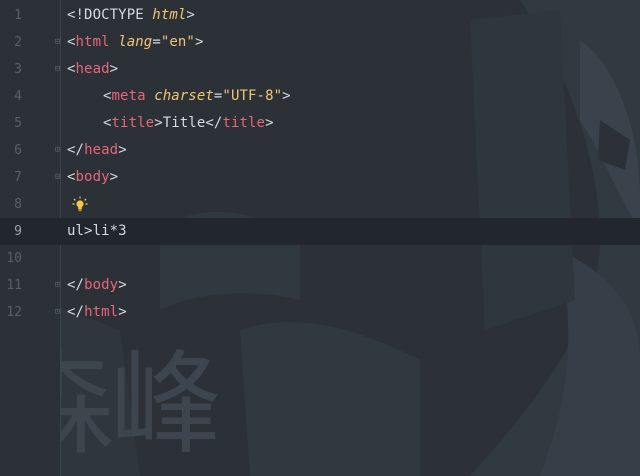  What do you see at coordinates (320, 312) in the screenshot?
I see `code-line: 12 ⊡ </html>` at bounding box center [320, 312].